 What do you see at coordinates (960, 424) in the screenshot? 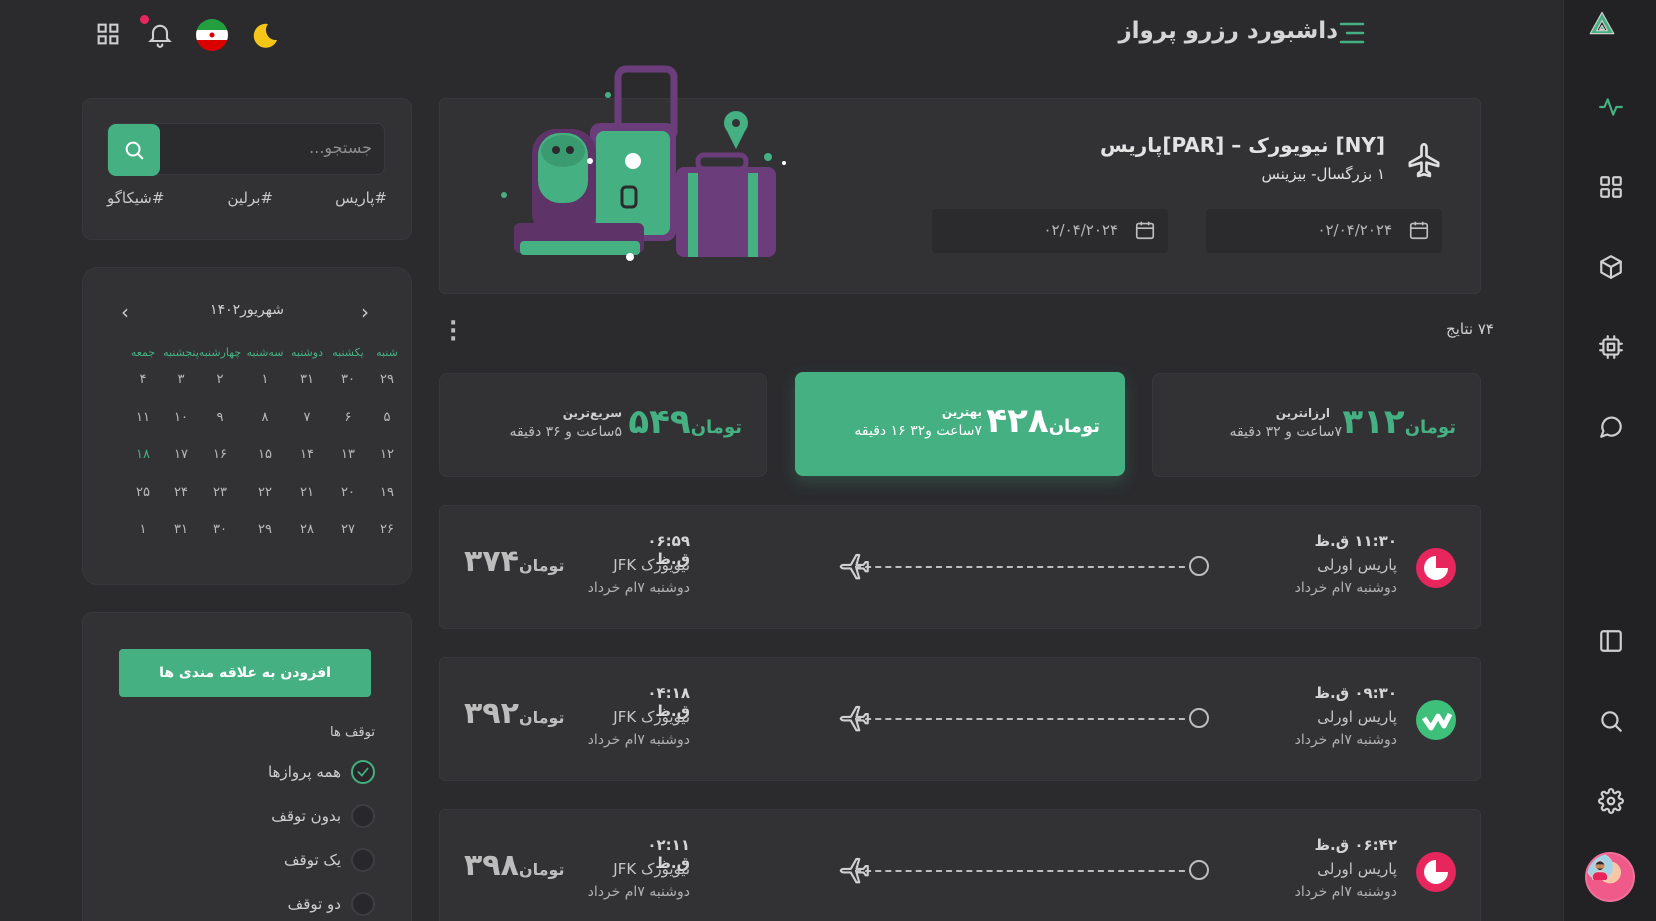
I see `best-card: تومان۴۲۸ بهترین ۷ساعت و۳۲ ۱۶ دقیقه` at bounding box center [960, 424].